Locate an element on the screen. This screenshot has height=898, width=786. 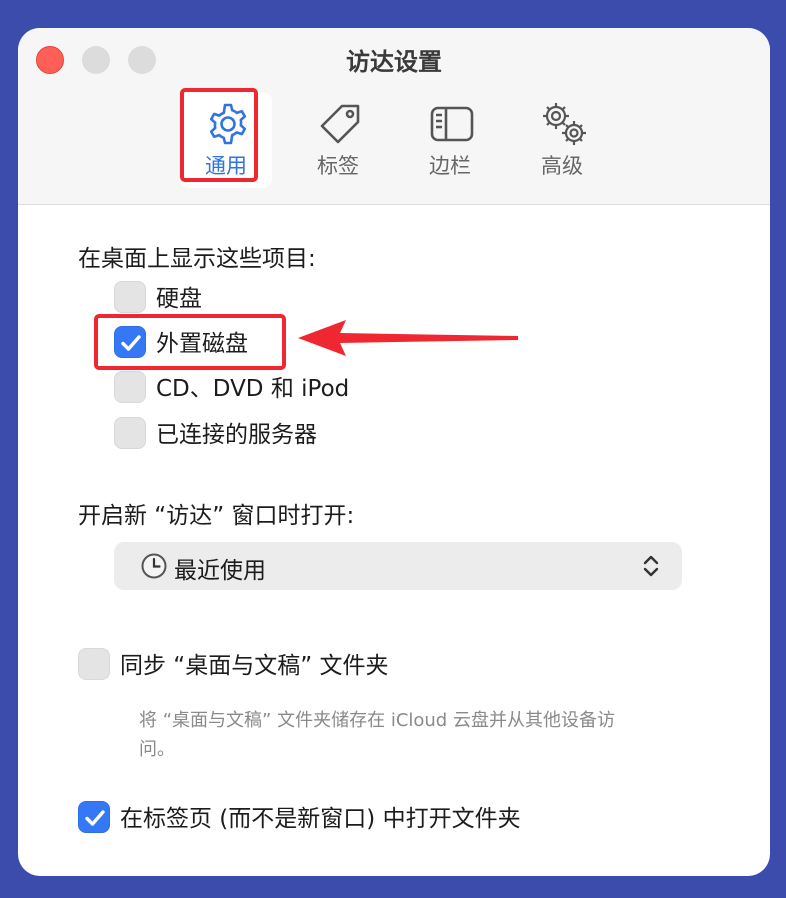
highlight-box-external-disks is located at coordinates (190, 342).